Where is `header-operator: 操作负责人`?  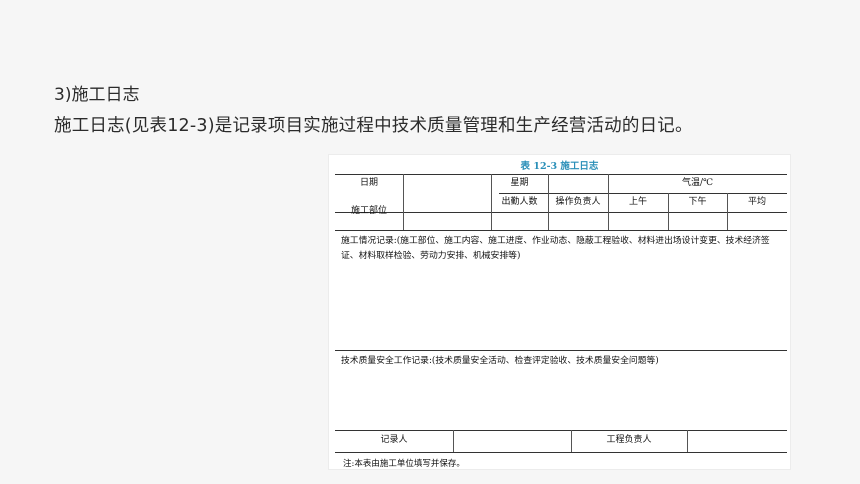 header-operator: 操作负责人 is located at coordinates (578, 202).